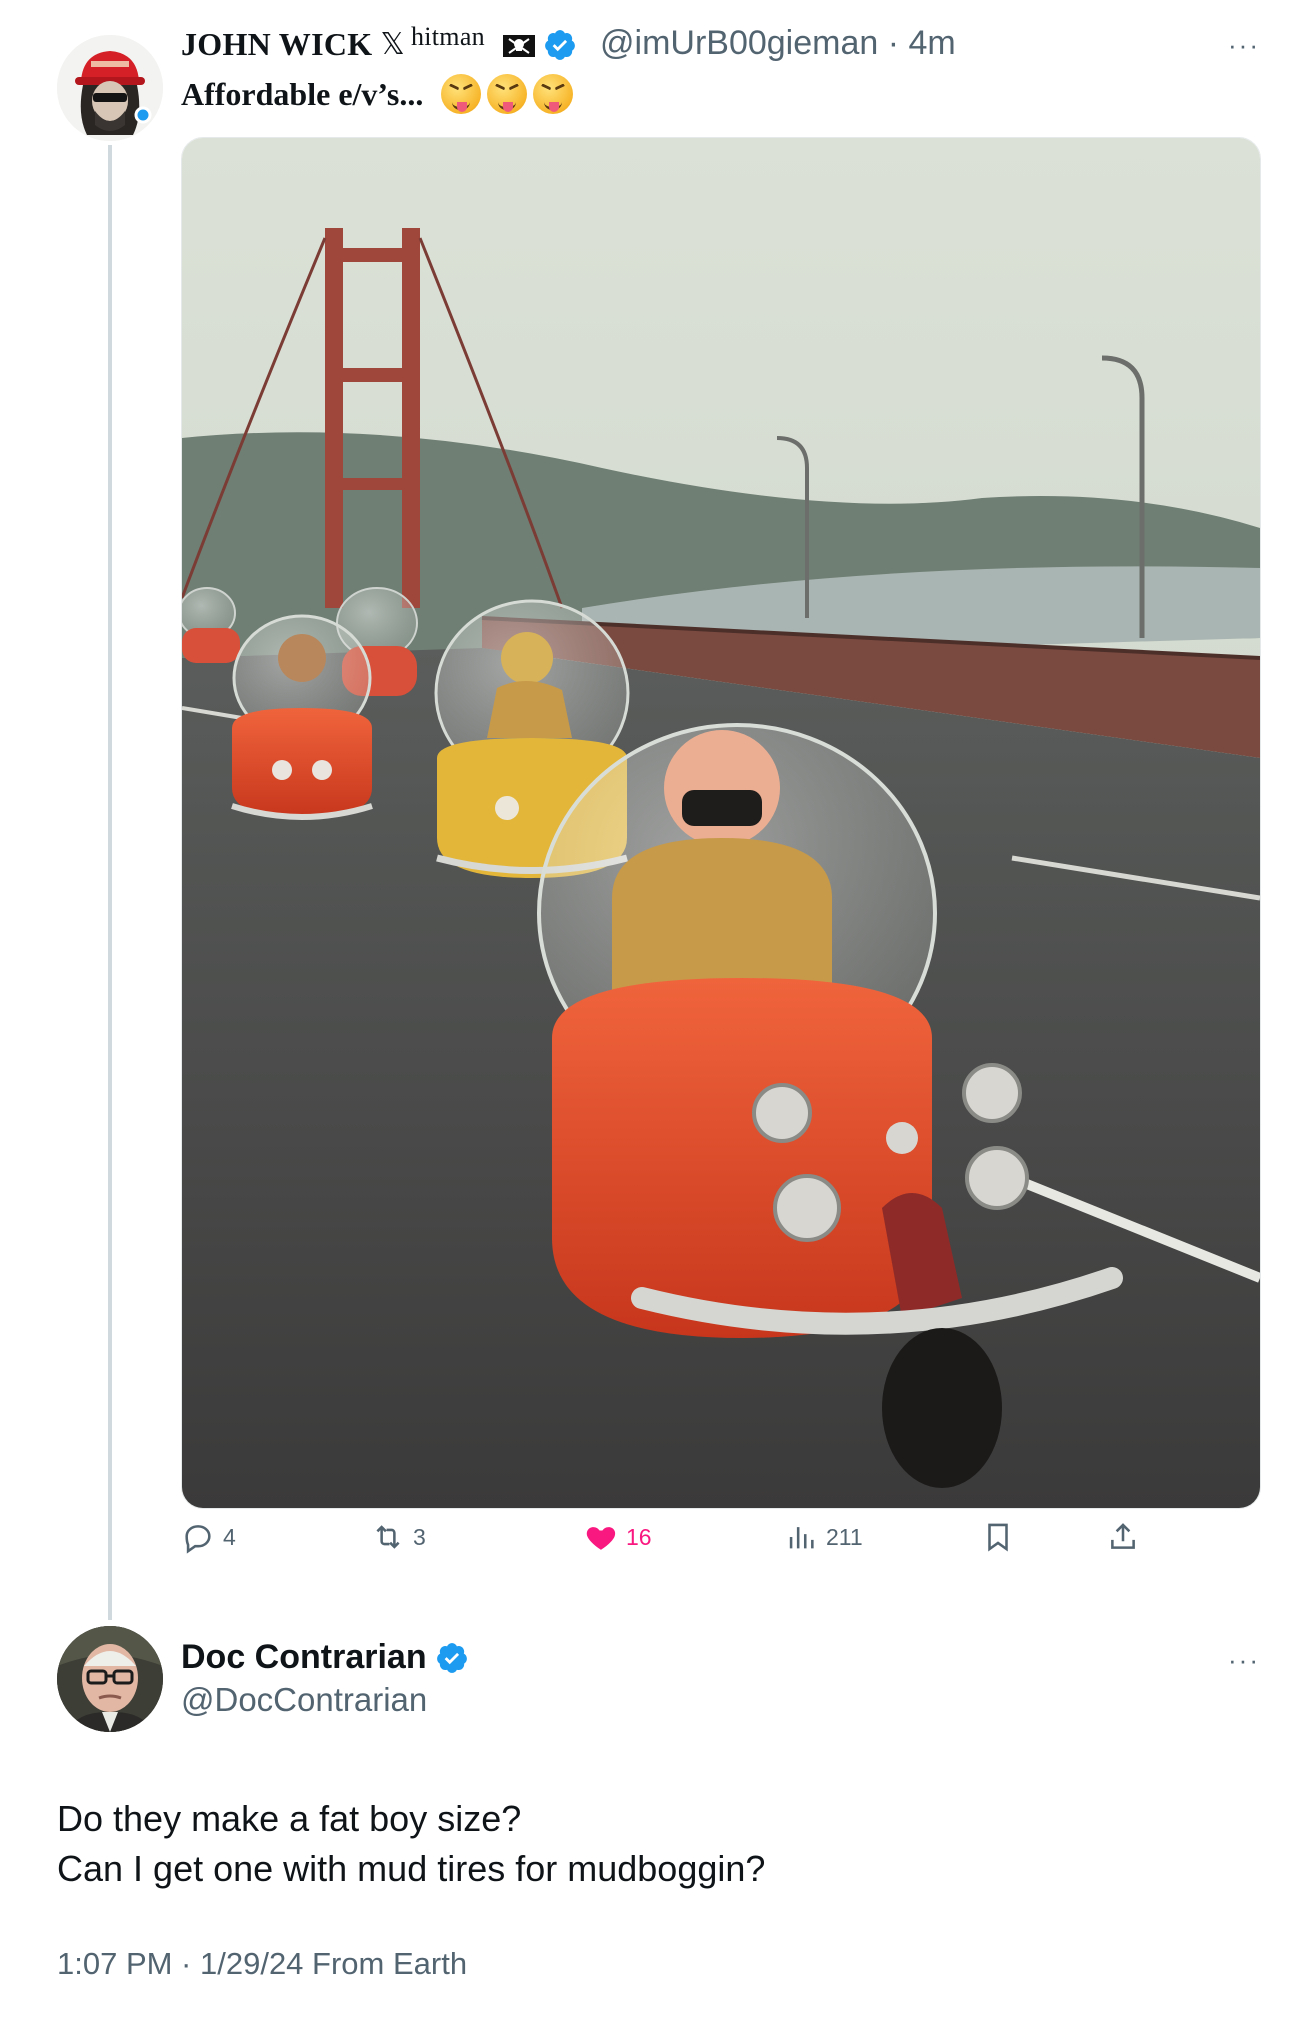 This screenshot has height=2028, width=1316. What do you see at coordinates (1244, 45) in the screenshot?
I see `more-options-button: ···` at bounding box center [1244, 45].